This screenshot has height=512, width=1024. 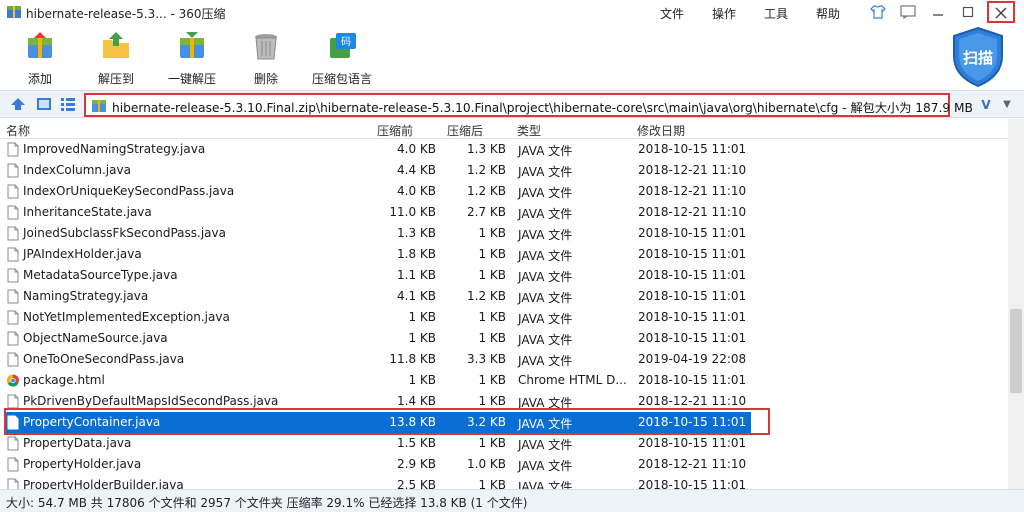 What do you see at coordinates (86, 296) in the screenshot?
I see `file-name: NamingStrategy.java` at bounding box center [86, 296].